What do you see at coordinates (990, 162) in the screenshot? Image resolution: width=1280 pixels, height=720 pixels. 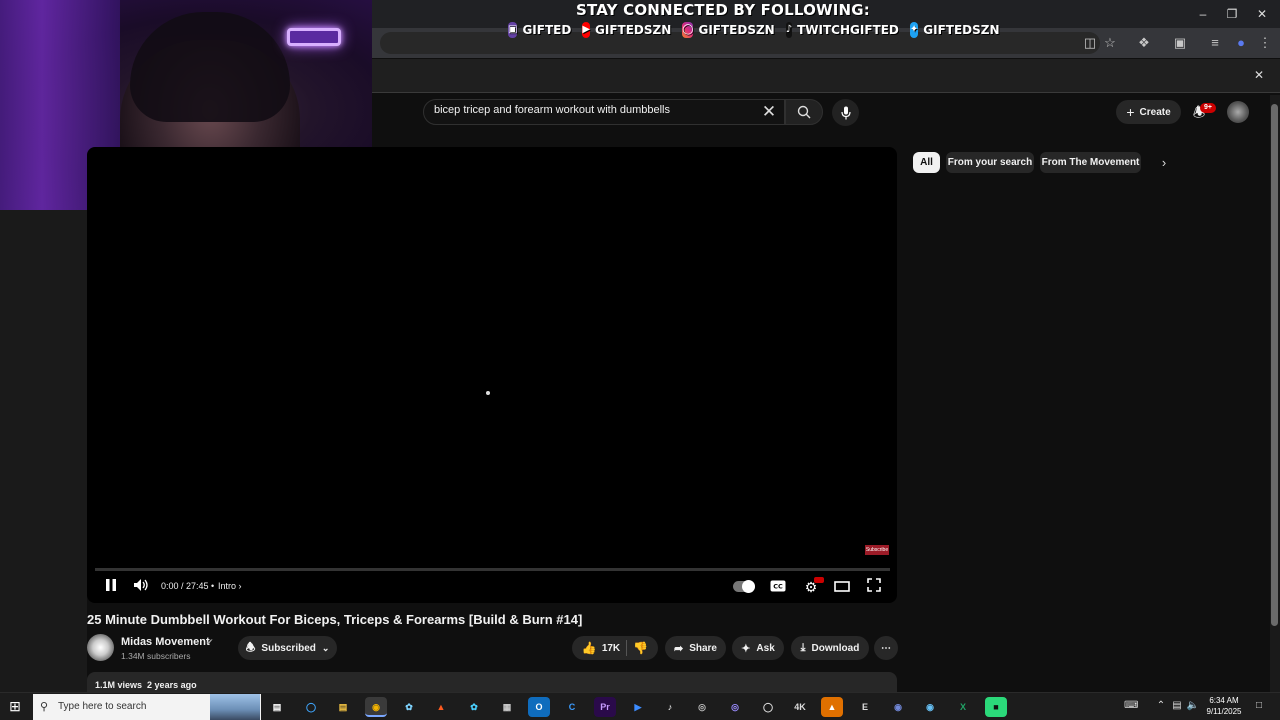 I see `chip-from-your-search: From your search` at bounding box center [990, 162].